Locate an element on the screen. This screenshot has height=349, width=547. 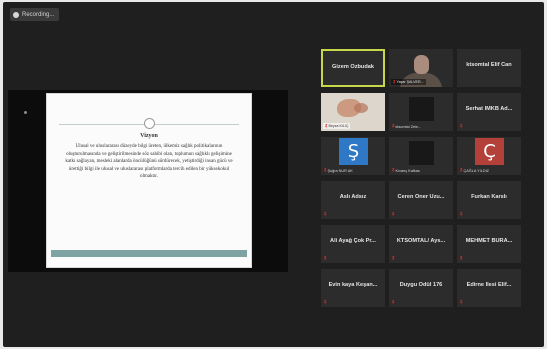
participant-name: Gizem Özbudak is located at coordinates (353, 67).